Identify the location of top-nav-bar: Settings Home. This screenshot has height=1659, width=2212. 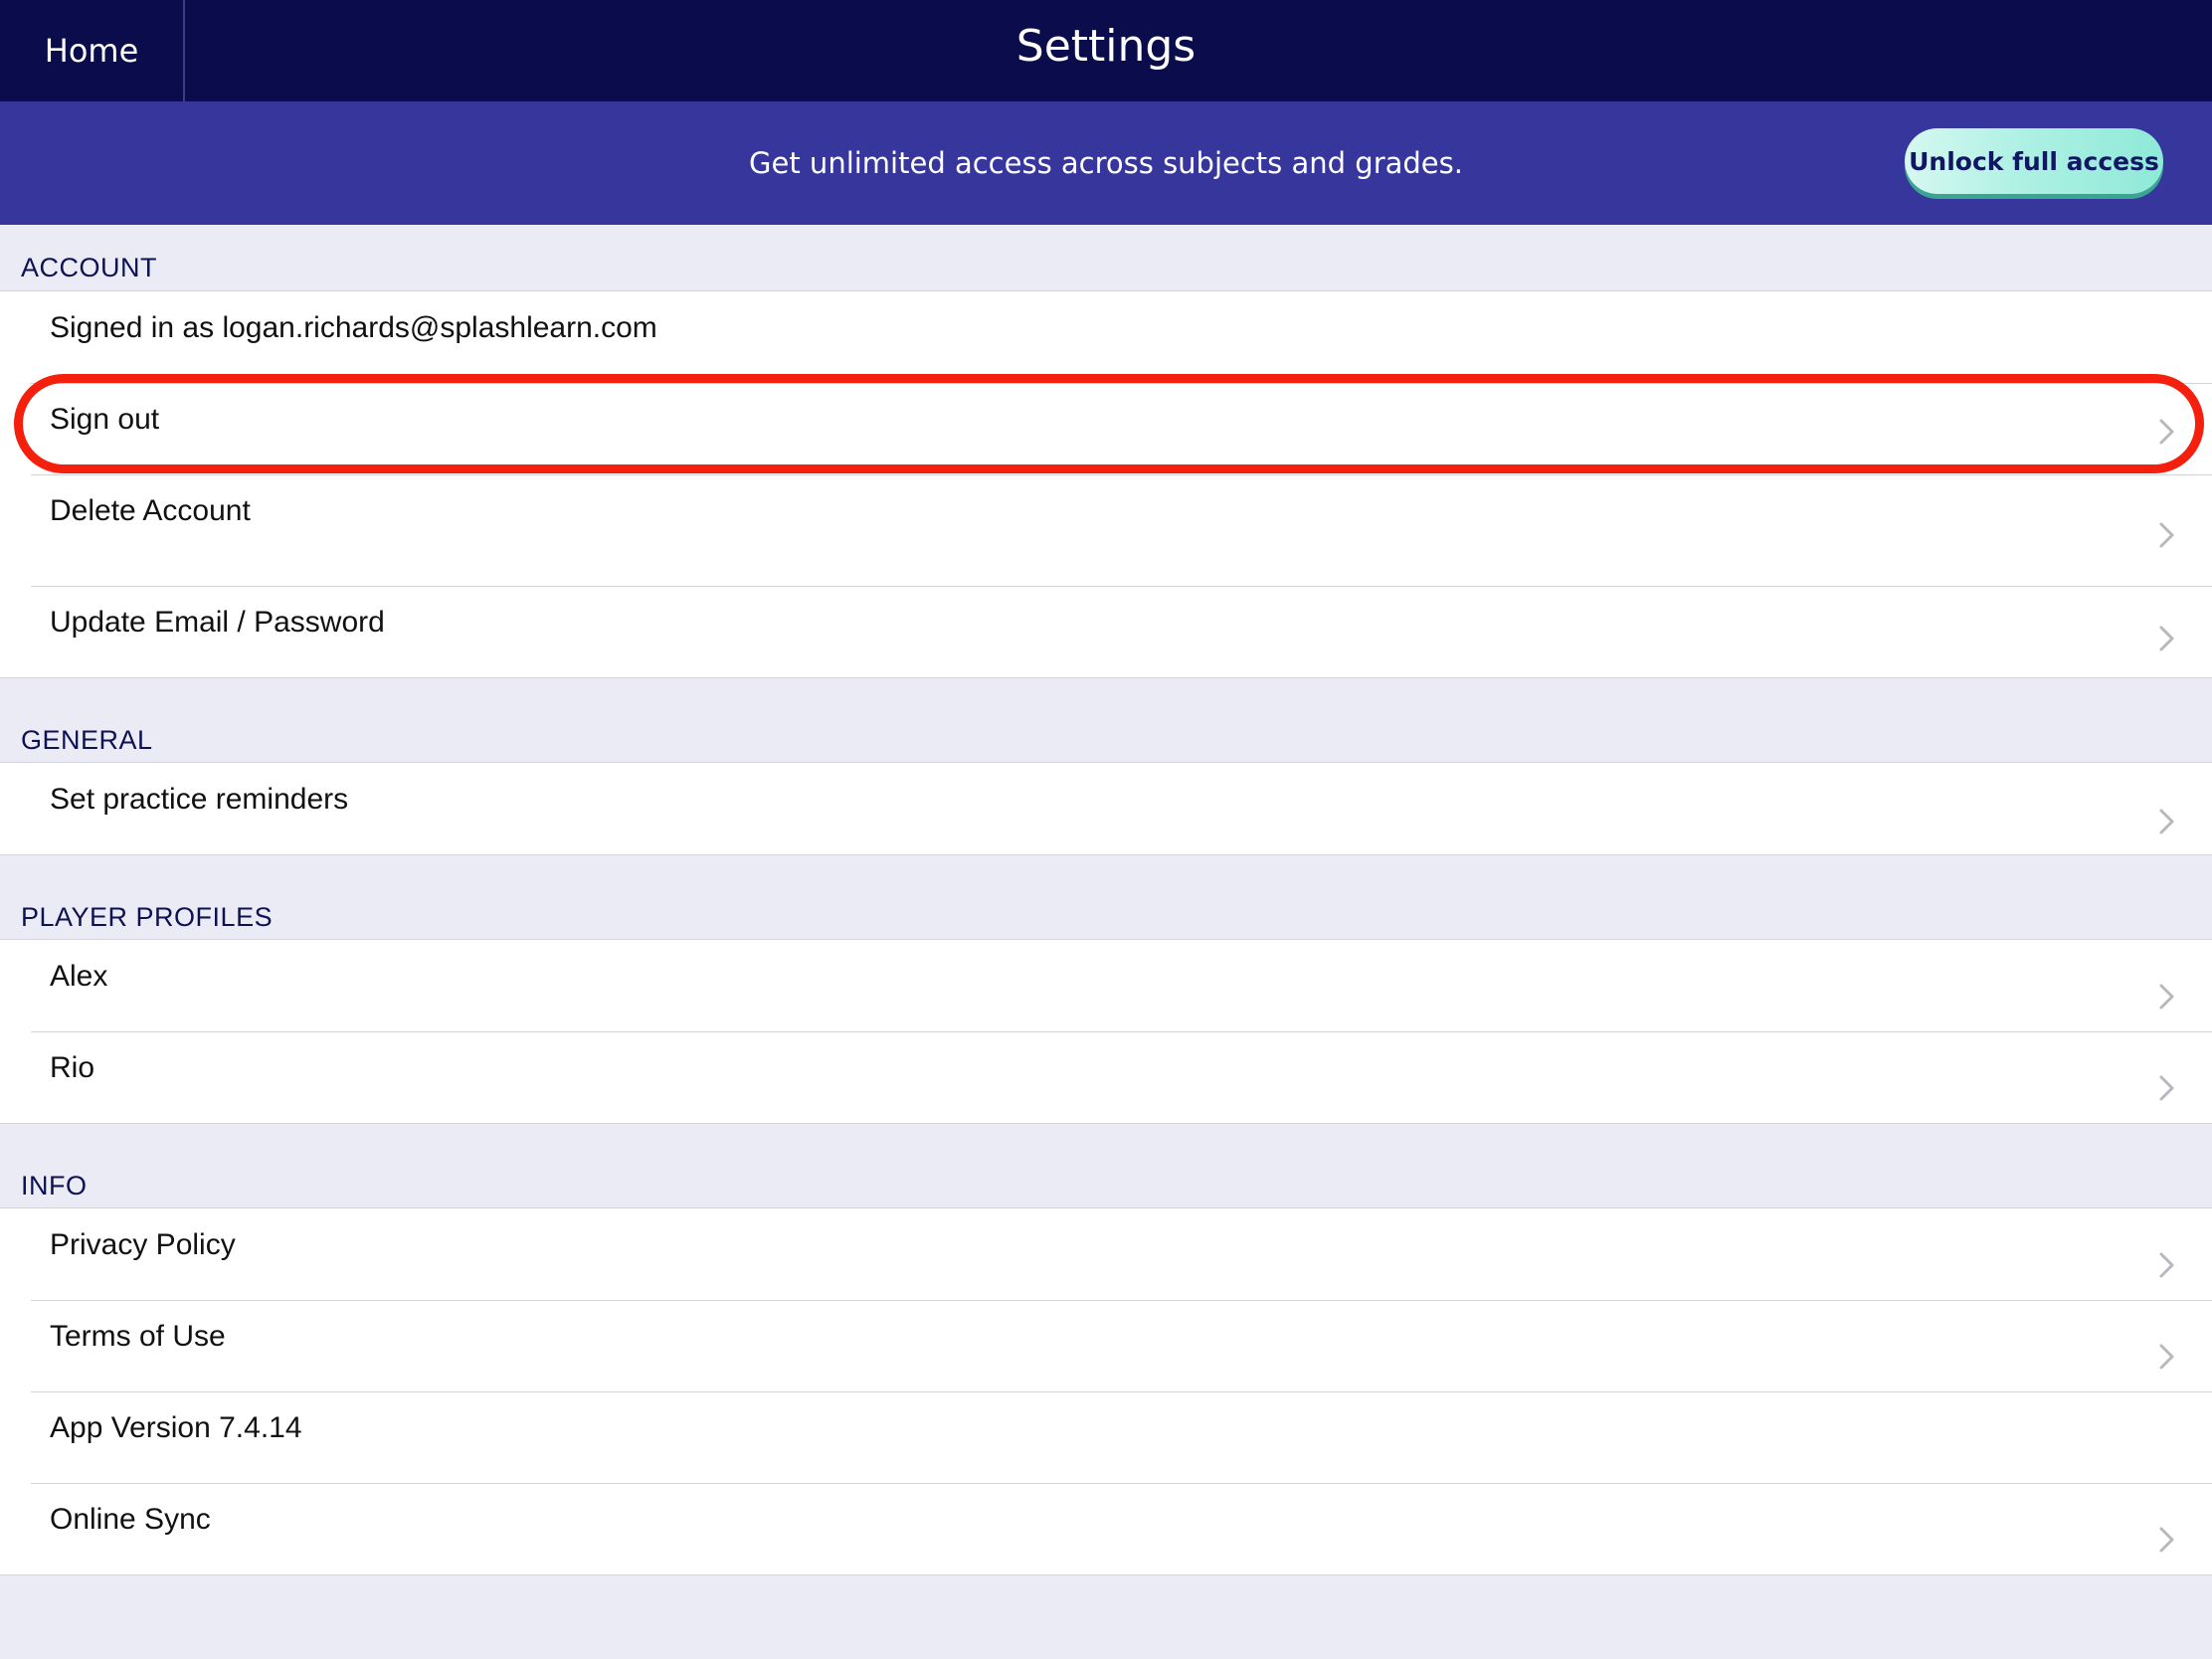
(1106, 50).